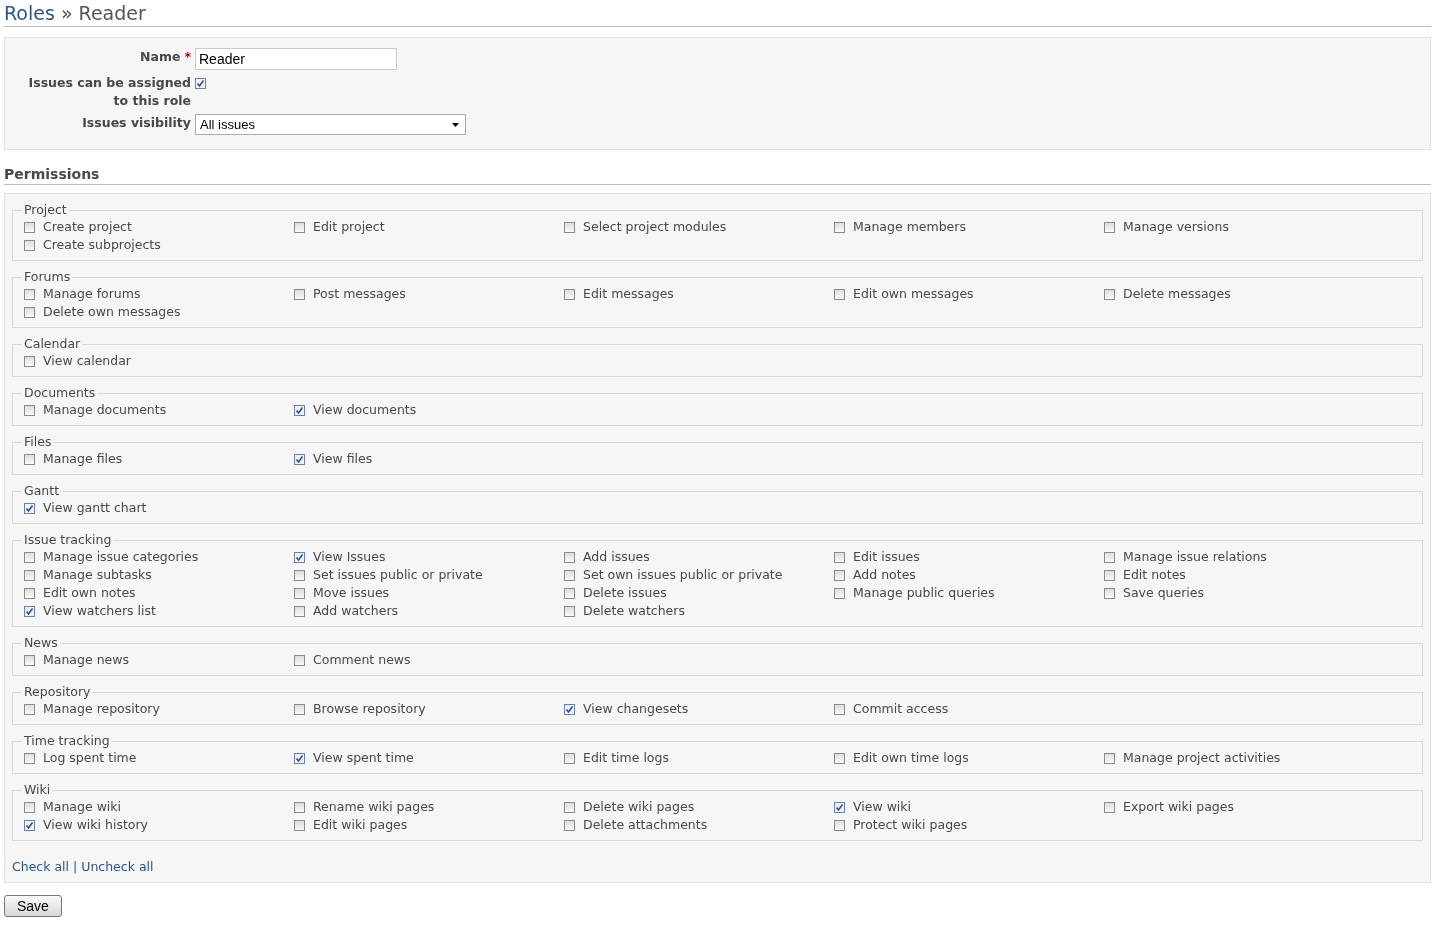  Describe the element at coordinates (33, 906) in the screenshot. I see `save-button: Save` at that location.